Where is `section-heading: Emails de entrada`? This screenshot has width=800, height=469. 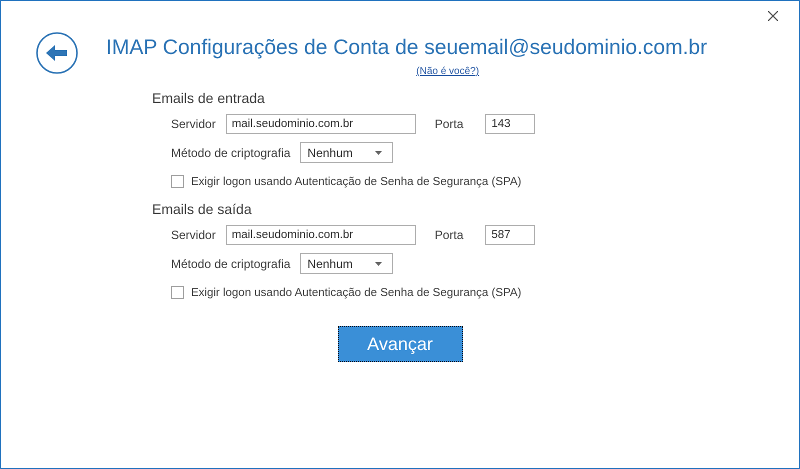 section-heading: Emails de entrada is located at coordinates (209, 98).